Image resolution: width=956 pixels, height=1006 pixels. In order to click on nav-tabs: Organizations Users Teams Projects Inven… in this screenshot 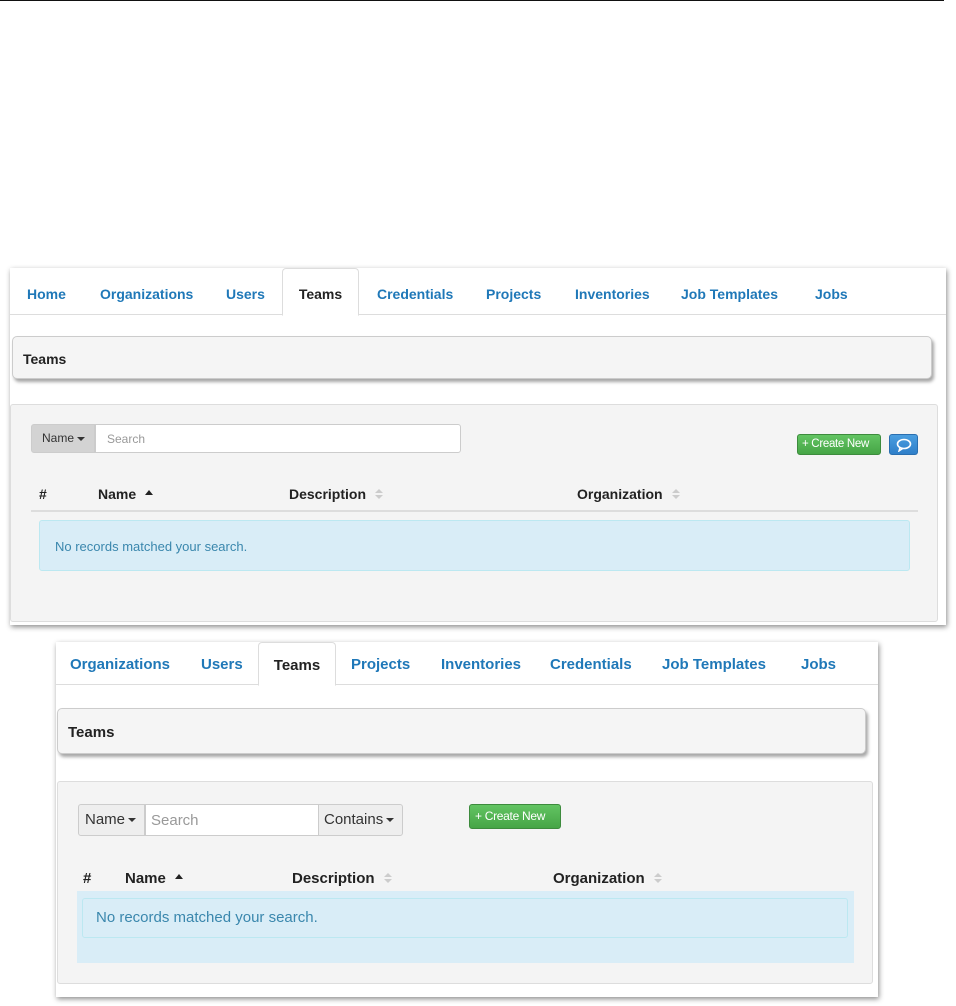, I will do `click(467, 664)`.